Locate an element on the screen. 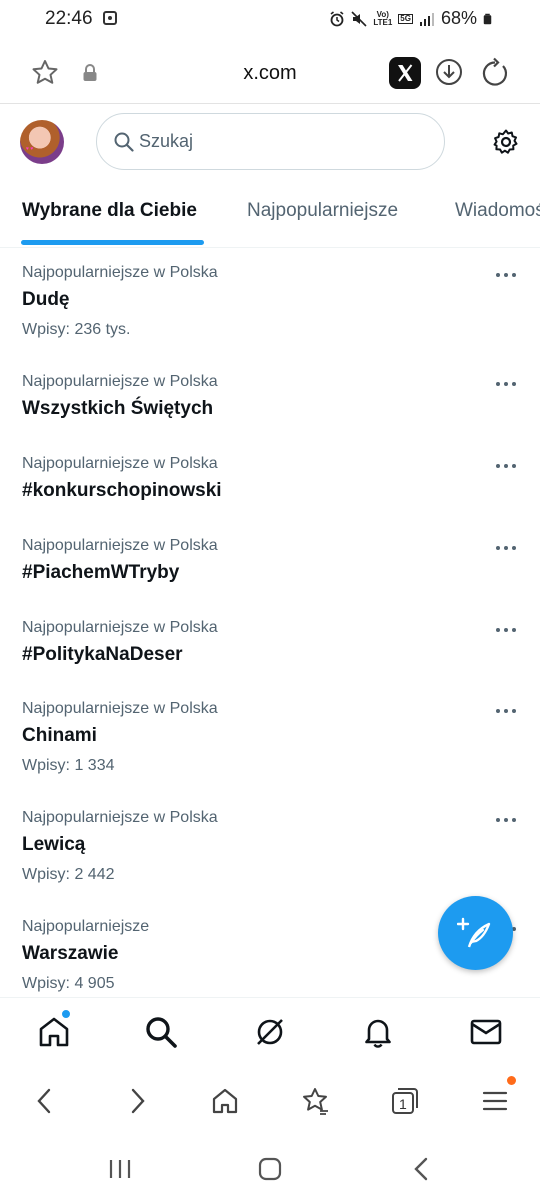 The height and width of the screenshot is (1200, 540). grok-icon is located at coordinates (270, 1032).